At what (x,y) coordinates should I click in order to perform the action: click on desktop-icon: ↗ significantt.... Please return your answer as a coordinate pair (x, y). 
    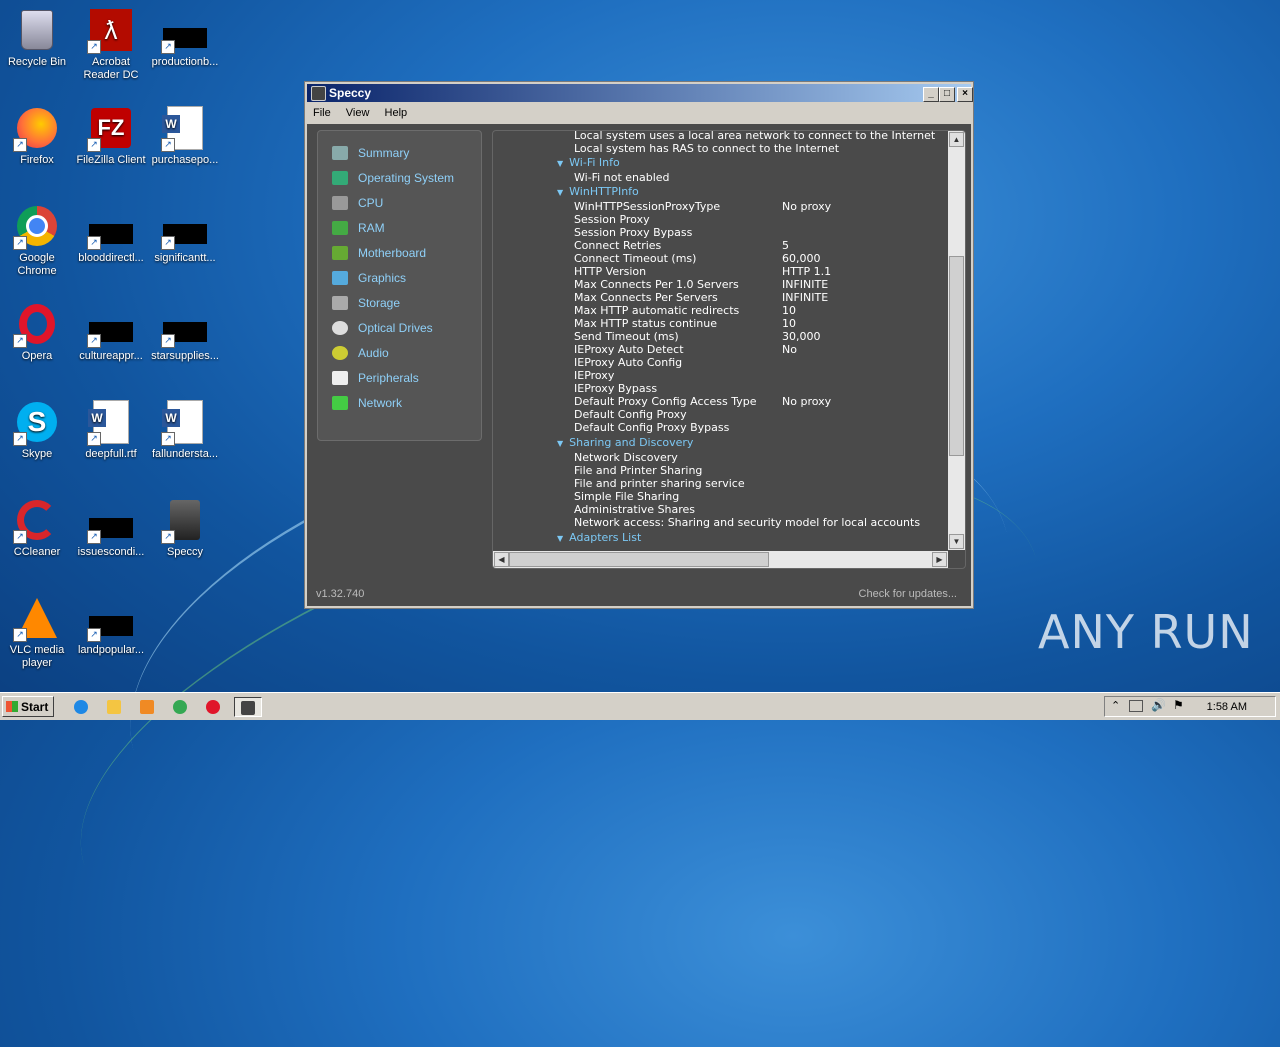
    Looking at the image, I should click on (185, 234).